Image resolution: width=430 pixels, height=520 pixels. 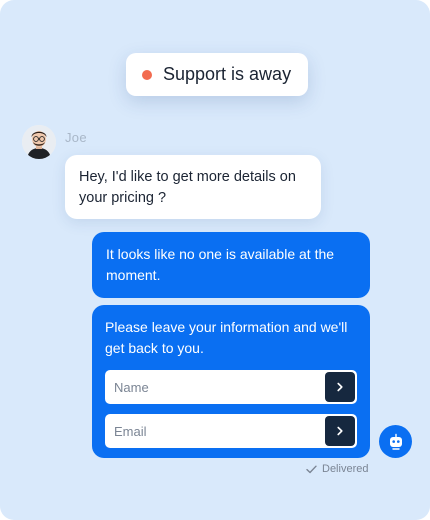 I want to click on email-field, so click(x=214, y=431).